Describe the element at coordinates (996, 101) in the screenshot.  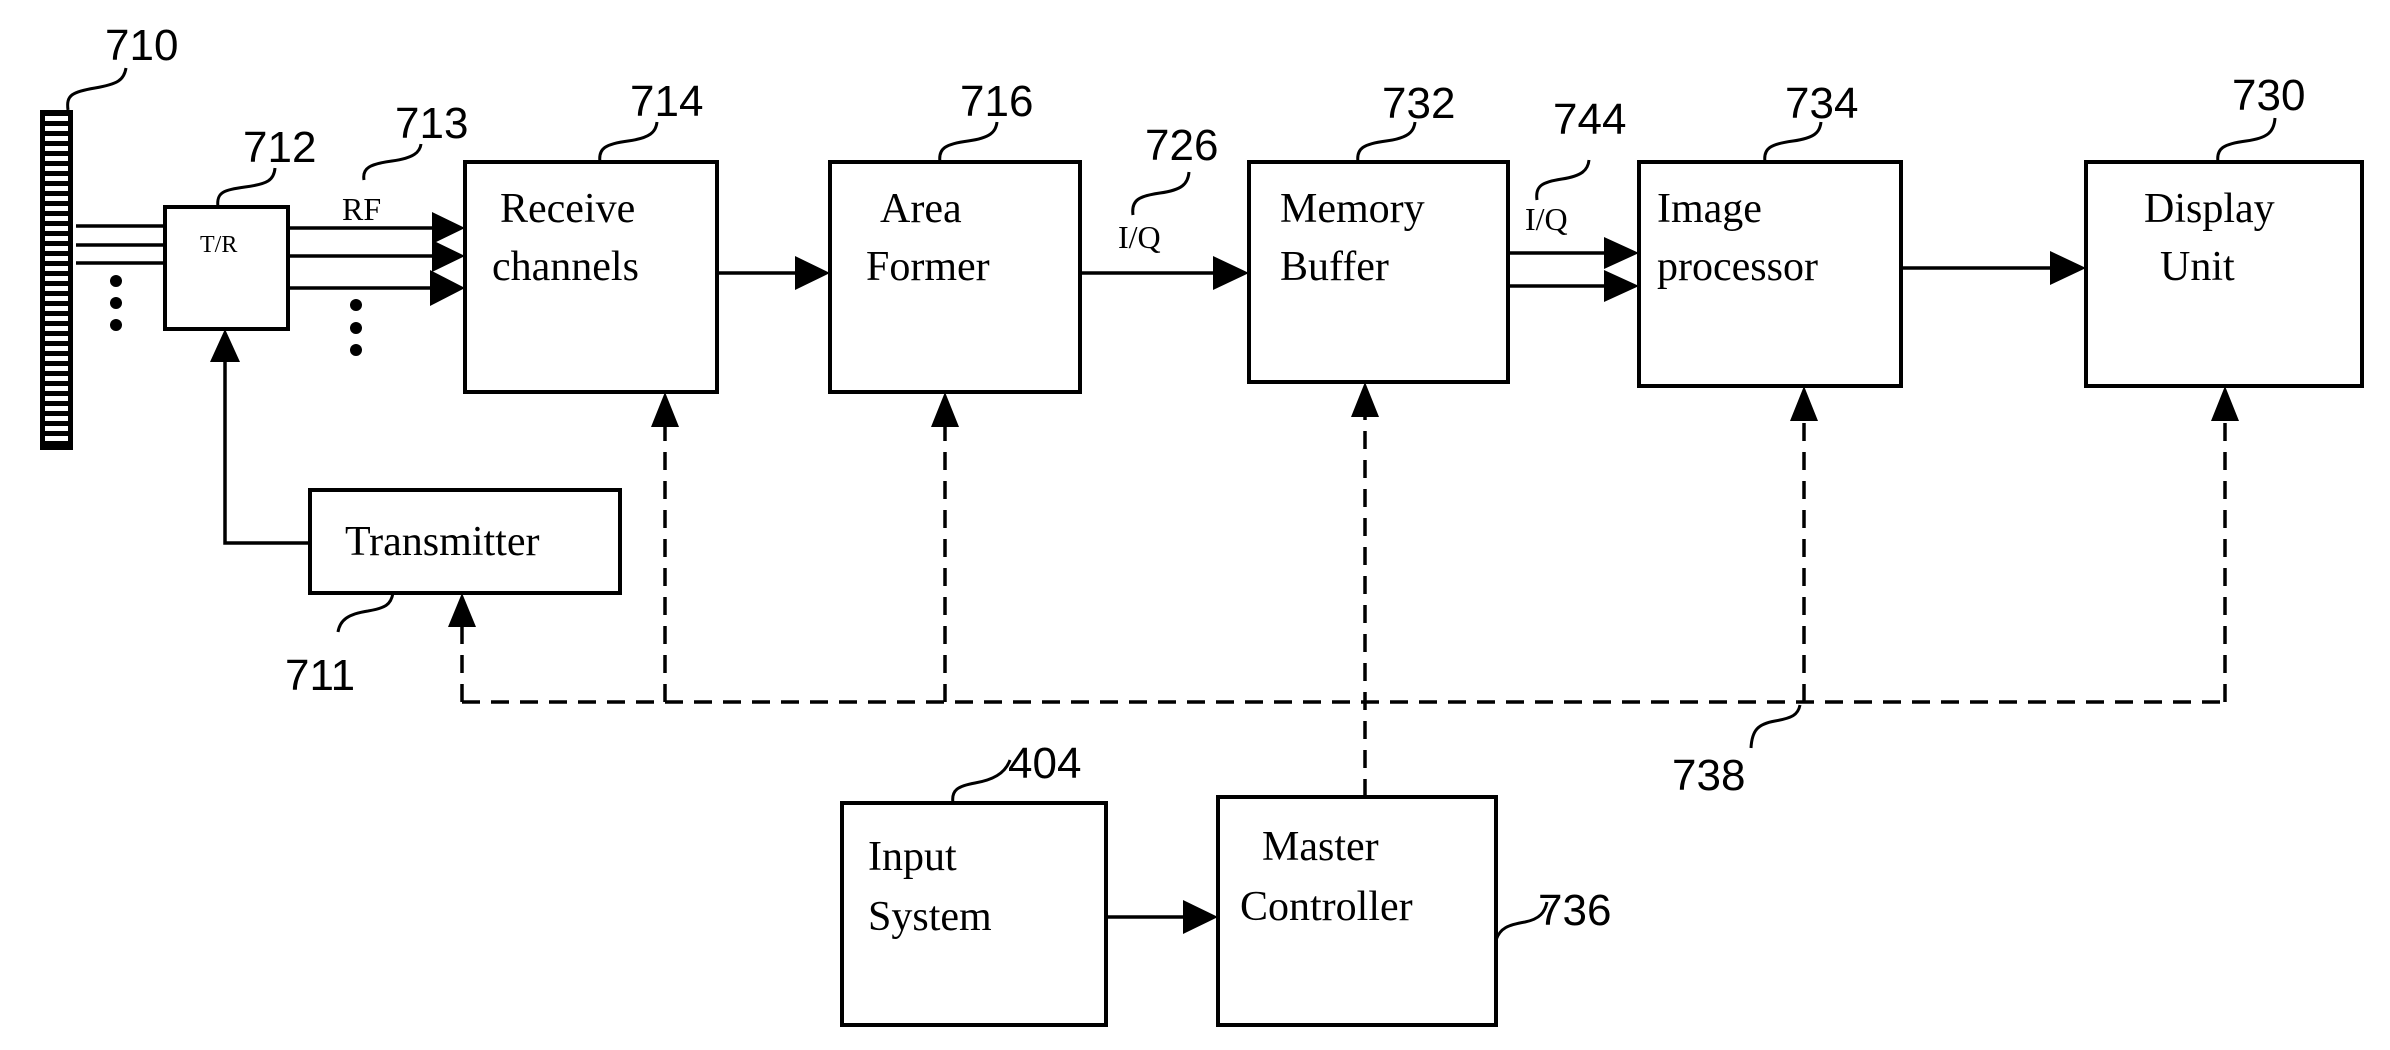
I see `ref-716: 716` at that location.